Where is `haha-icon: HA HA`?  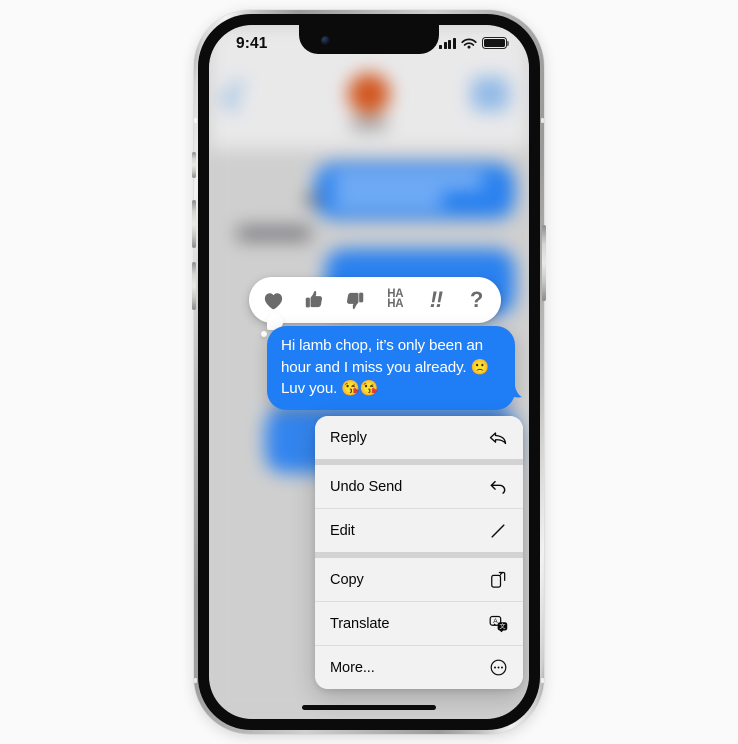 haha-icon: HA HA is located at coordinates (395, 299).